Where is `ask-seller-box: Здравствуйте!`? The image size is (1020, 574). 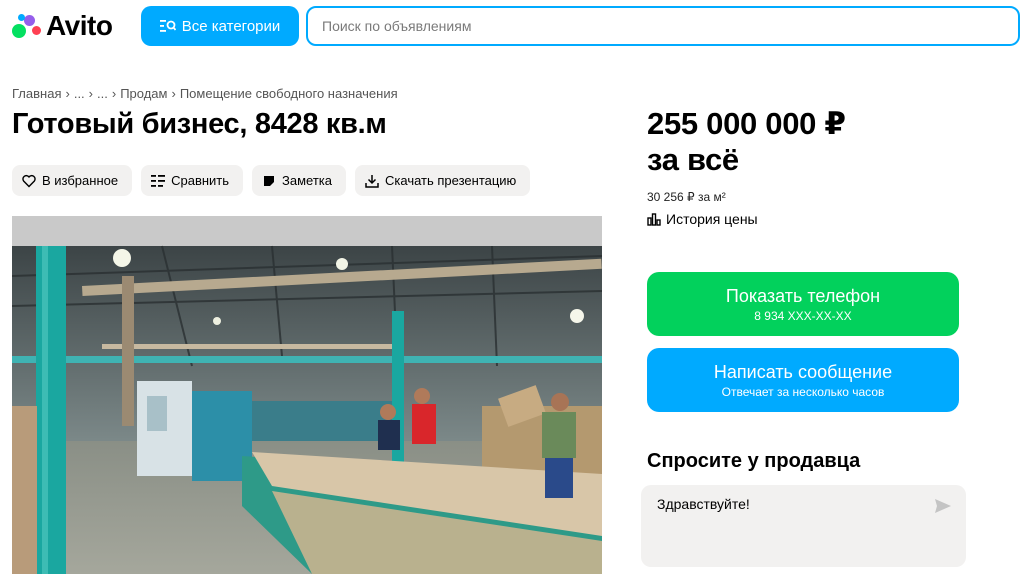
ask-seller-box: Здравствуйте! is located at coordinates (803, 526).